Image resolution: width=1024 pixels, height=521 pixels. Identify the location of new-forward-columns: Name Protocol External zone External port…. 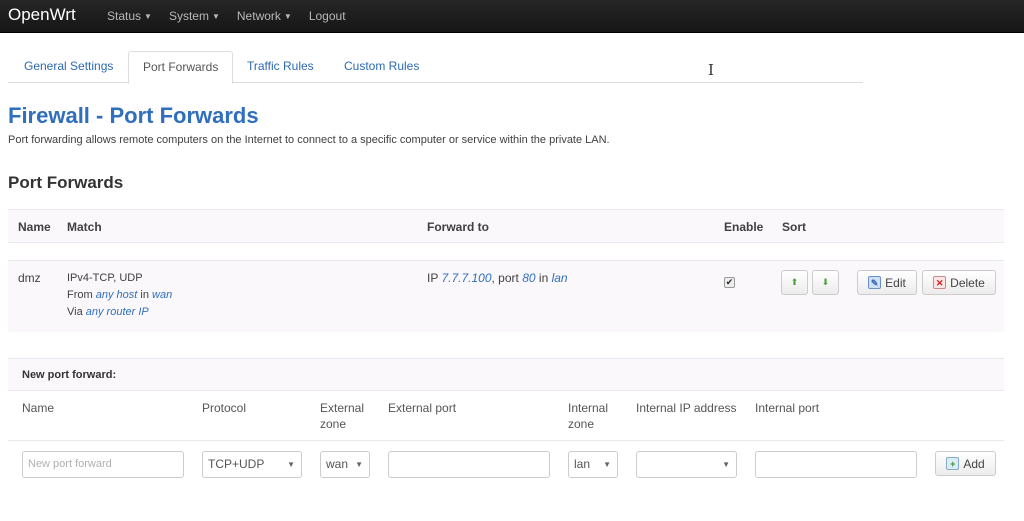
(506, 416).